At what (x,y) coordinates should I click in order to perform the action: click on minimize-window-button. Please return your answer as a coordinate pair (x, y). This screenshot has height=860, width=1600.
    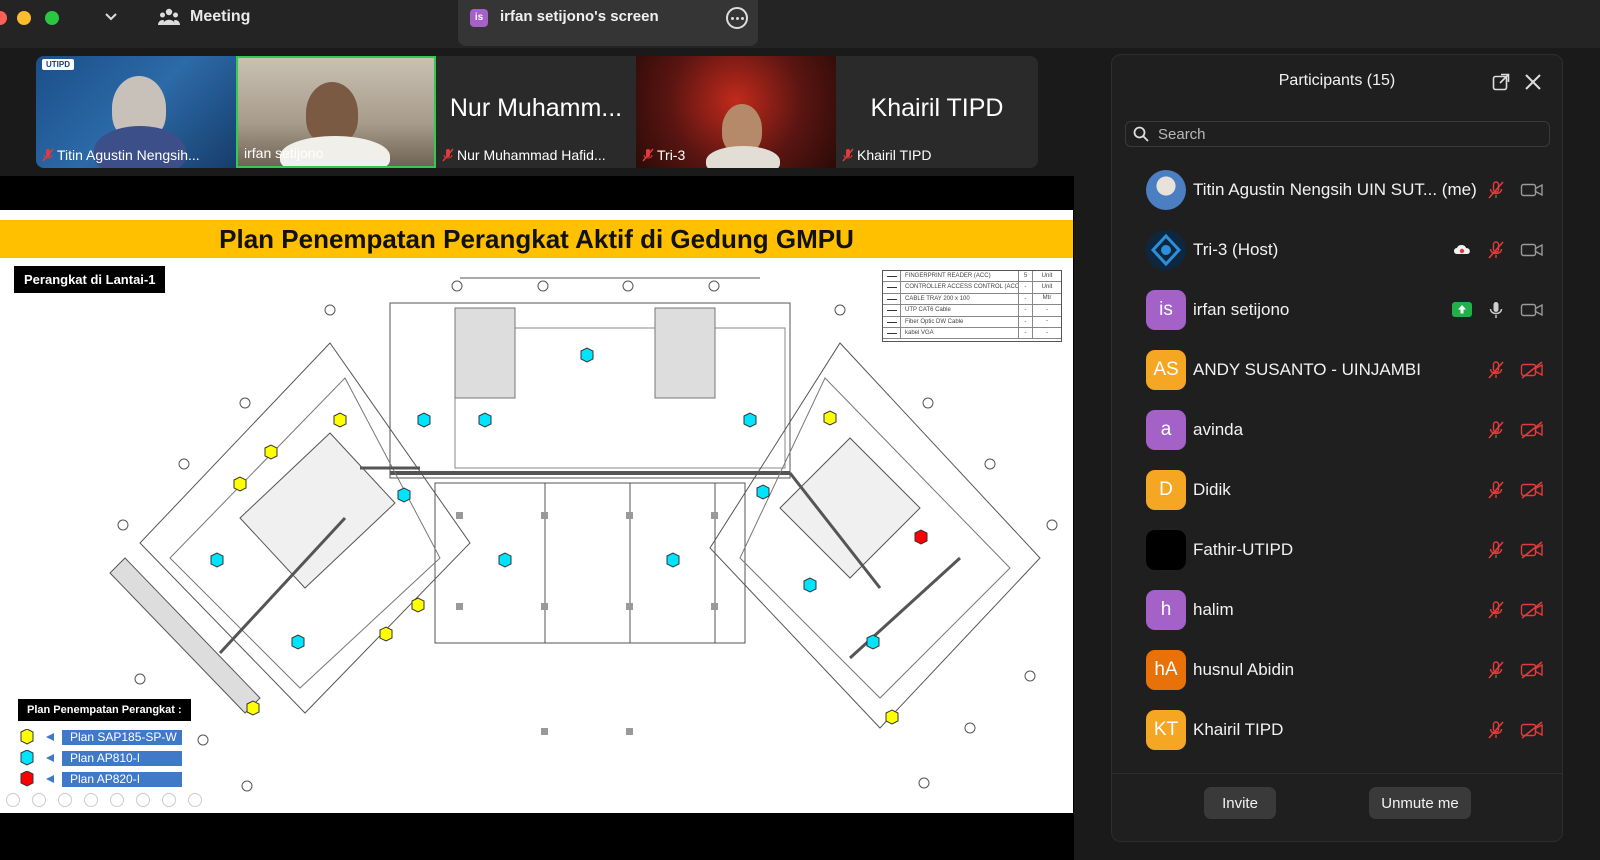
    Looking at the image, I should click on (24, 18).